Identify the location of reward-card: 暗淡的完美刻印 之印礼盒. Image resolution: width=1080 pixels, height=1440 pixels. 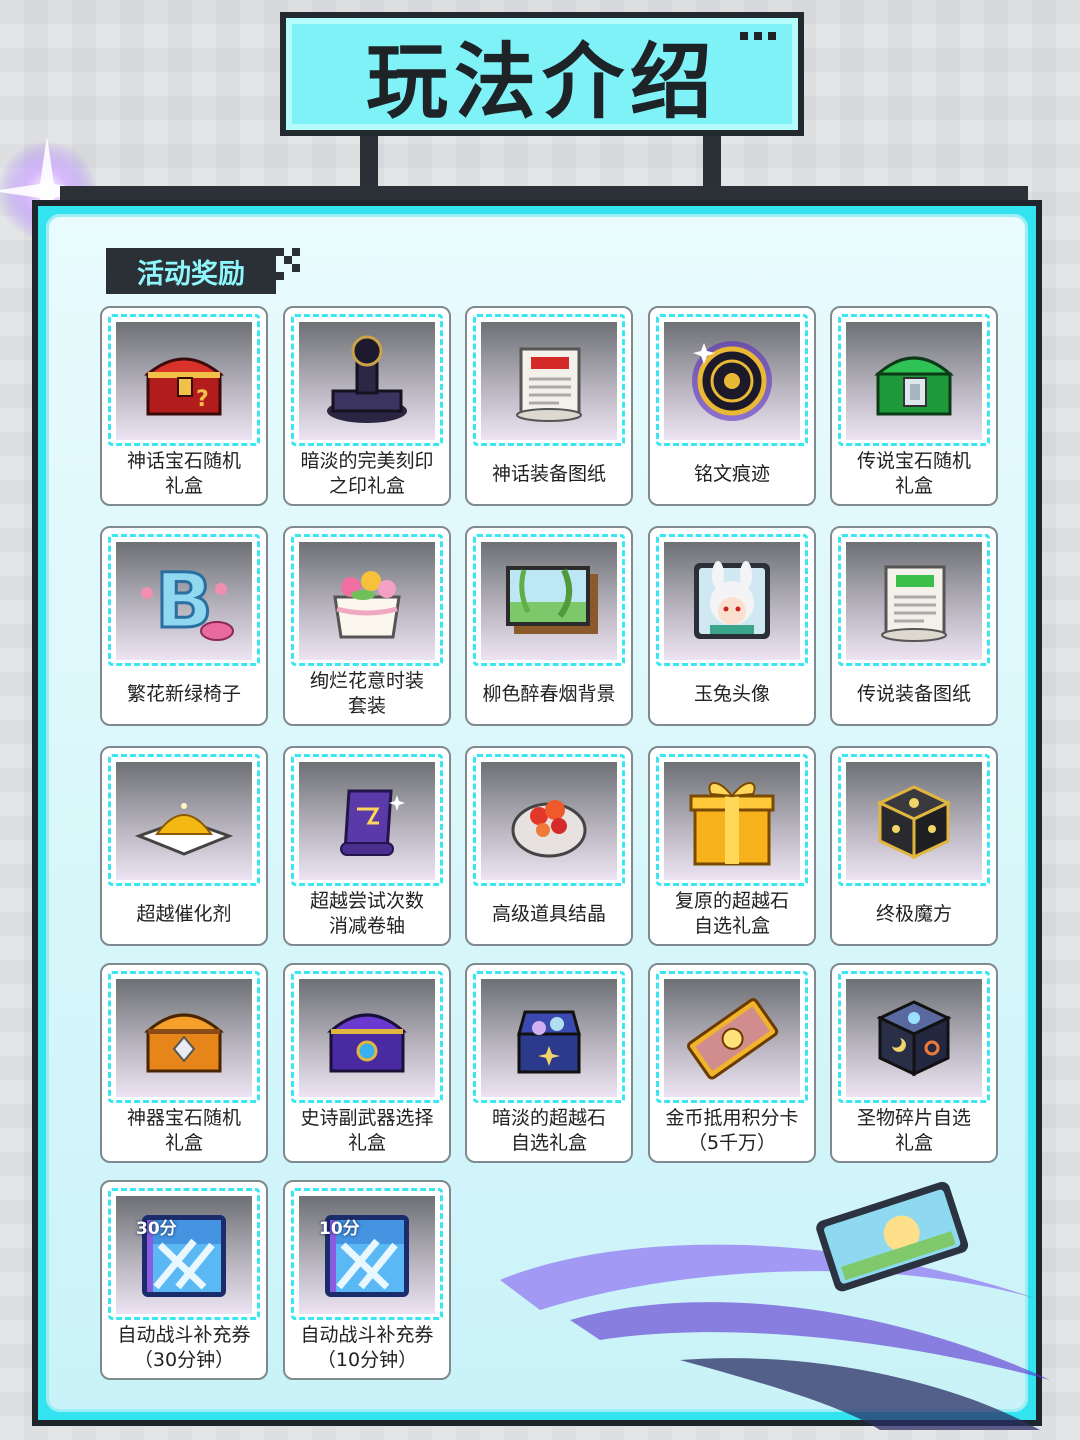
(367, 406).